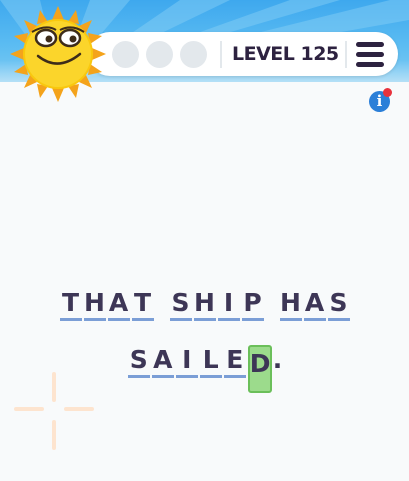 The image size is (409, 481). What do you see at coordinates (277, 359) in the screenshot?
I see `punctuation: .` at bounding box center [277, 359].